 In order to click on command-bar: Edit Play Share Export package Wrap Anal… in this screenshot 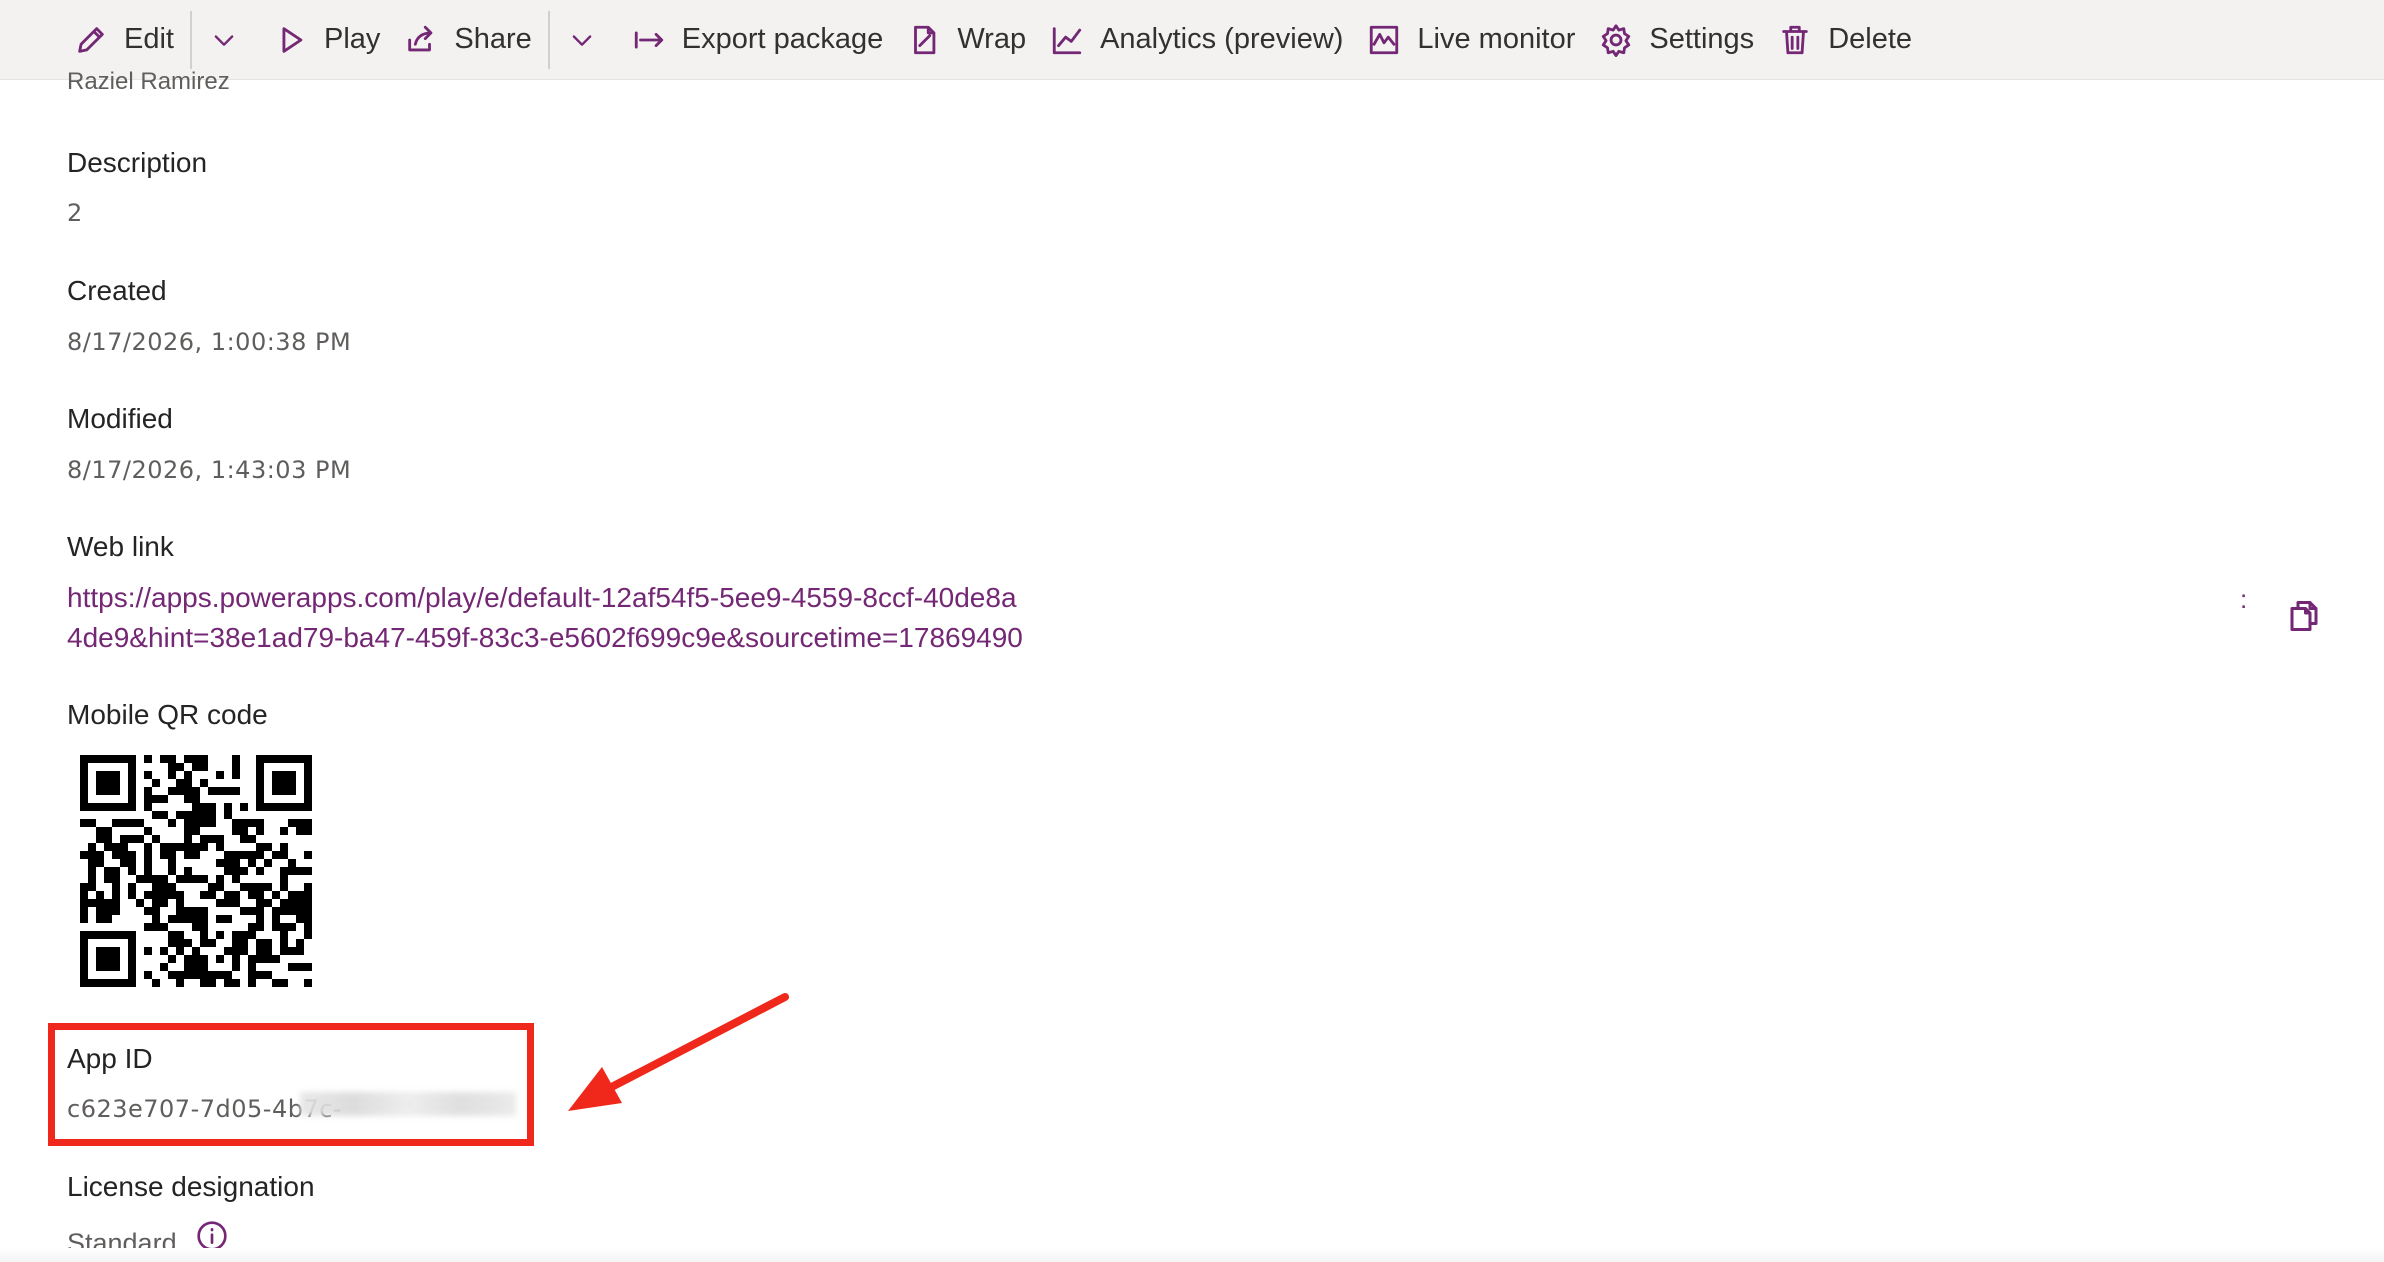, I will do `click(1192, 40)`.